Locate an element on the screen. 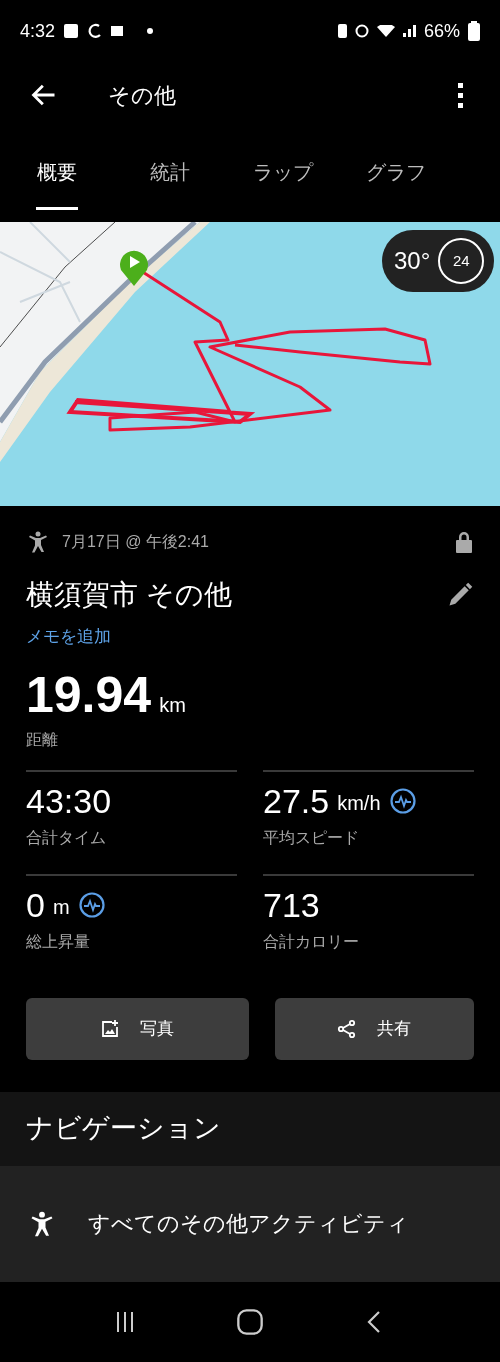 The width and height of the screenshot is (500, 1362). temperature: 30° is located at coordinates (412, 261).